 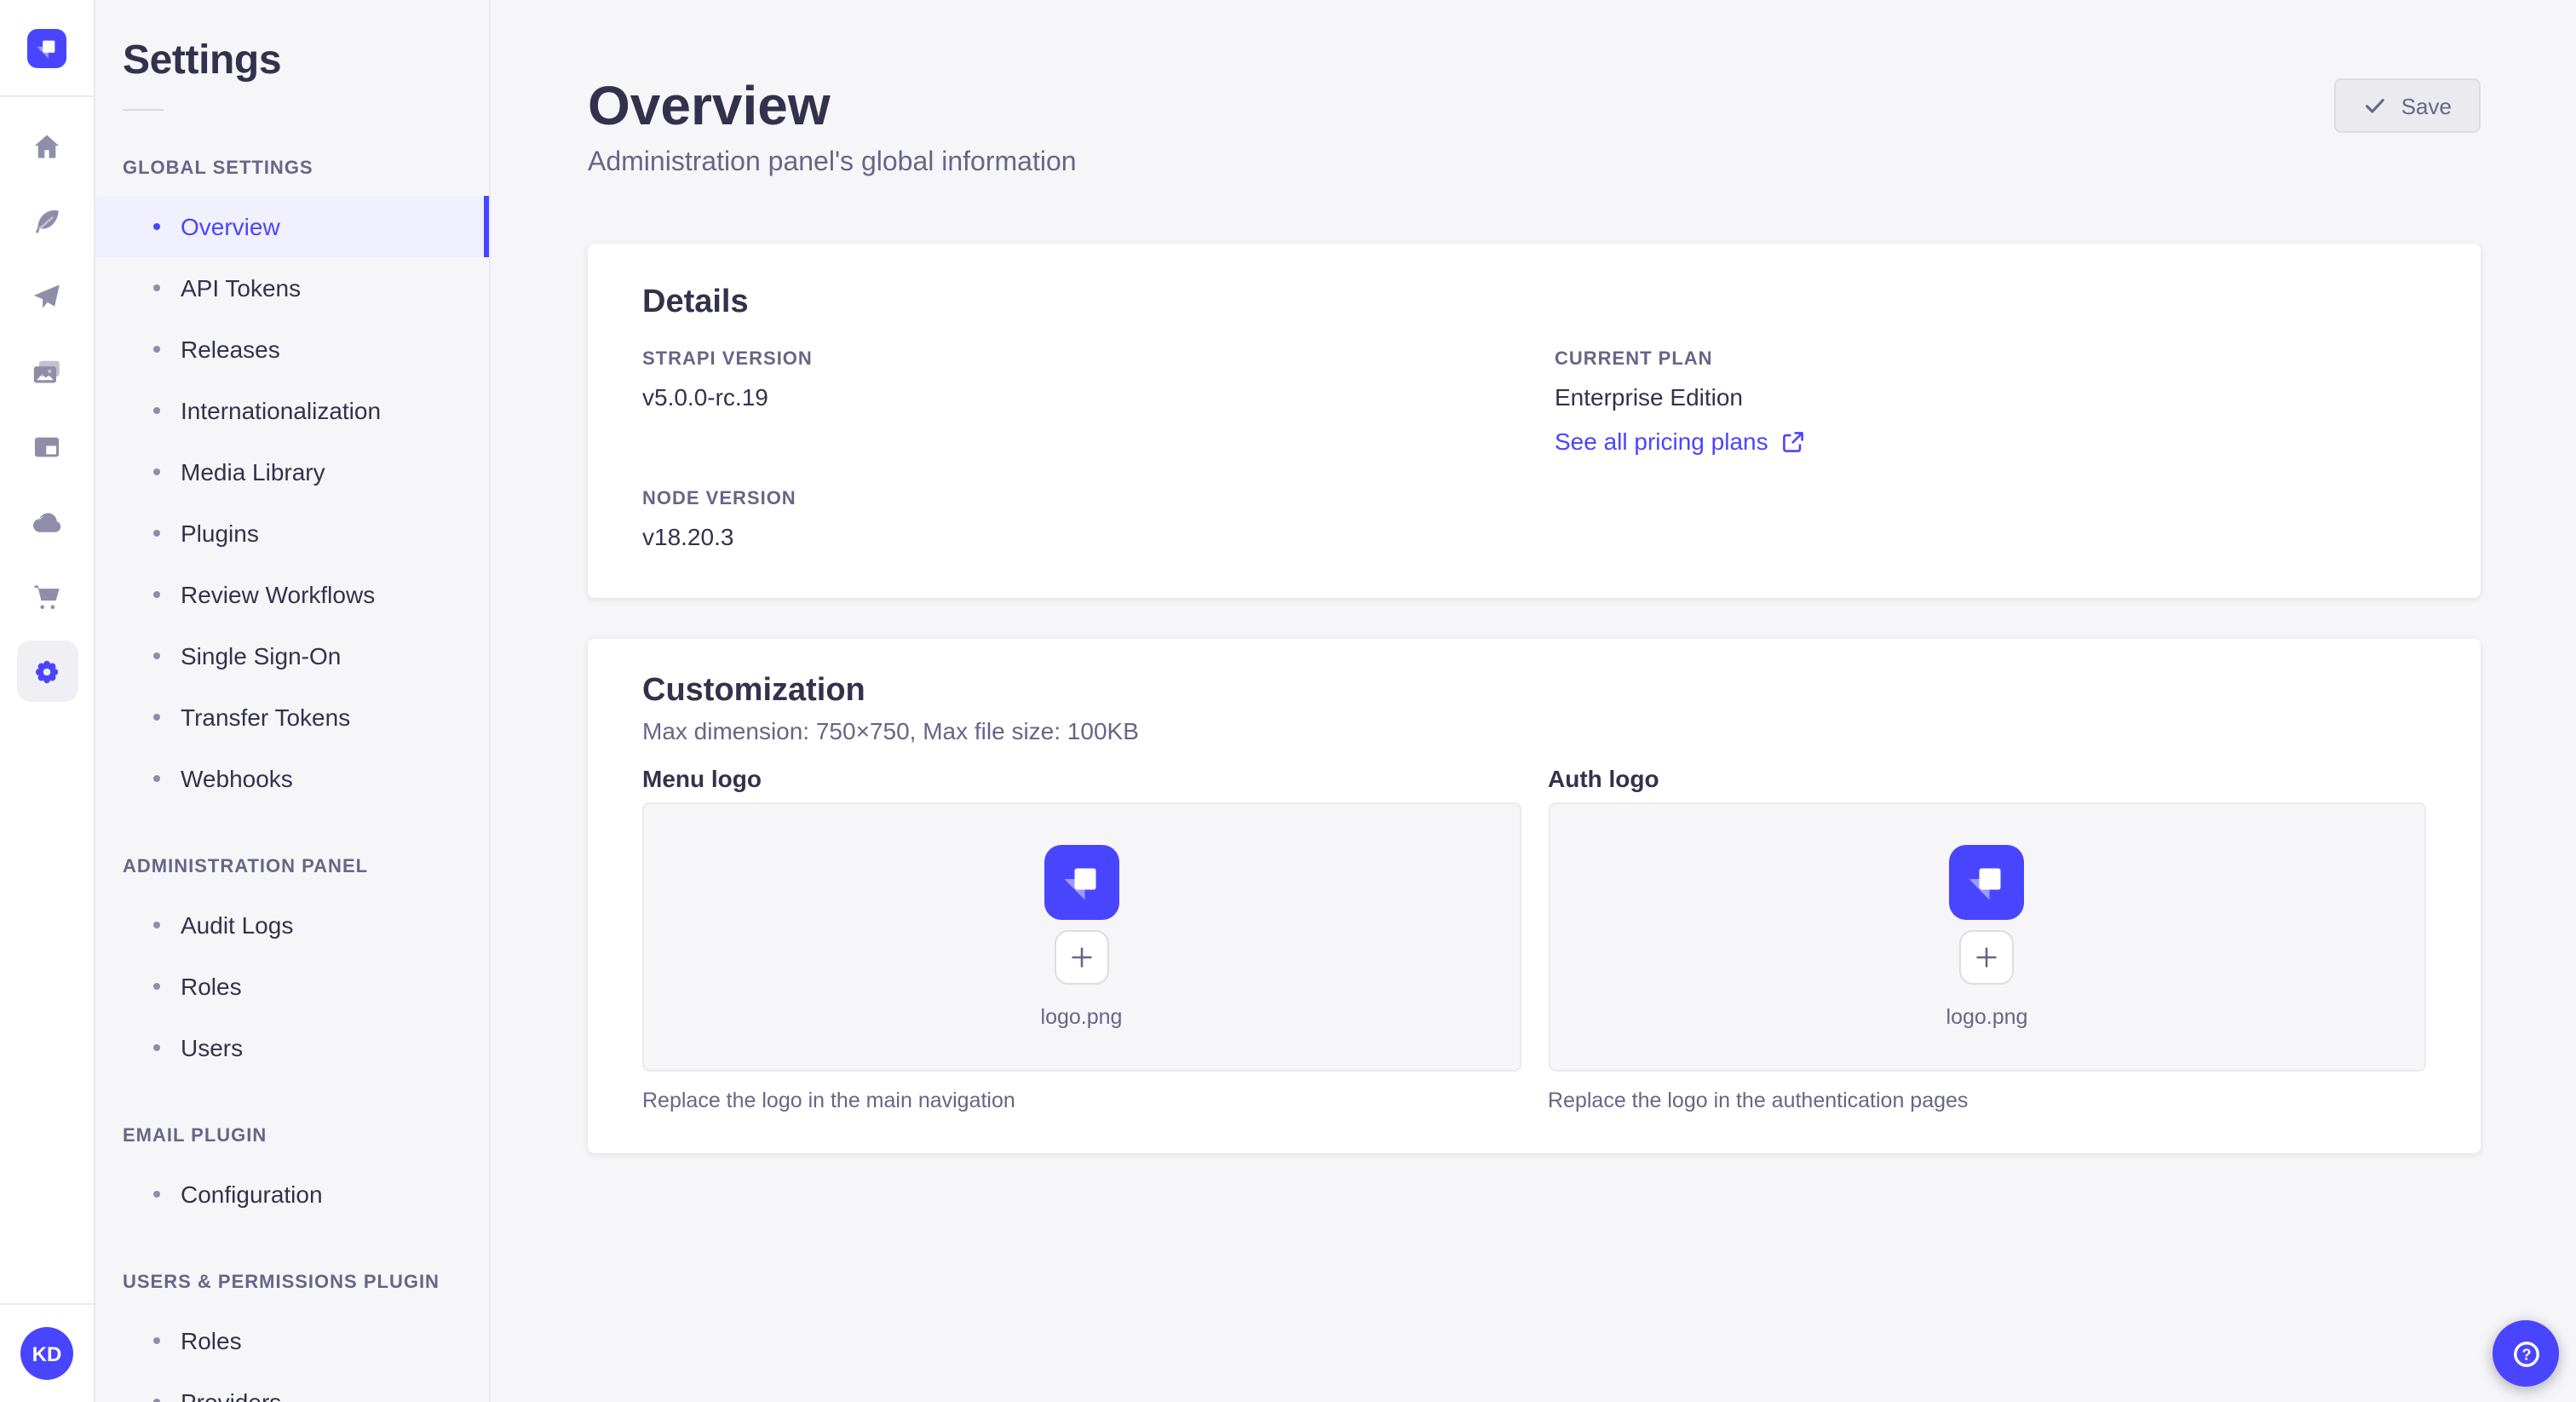 I want to click on sidebar-item-review-workflows: Review Workflows, so click(x=292, y=594).